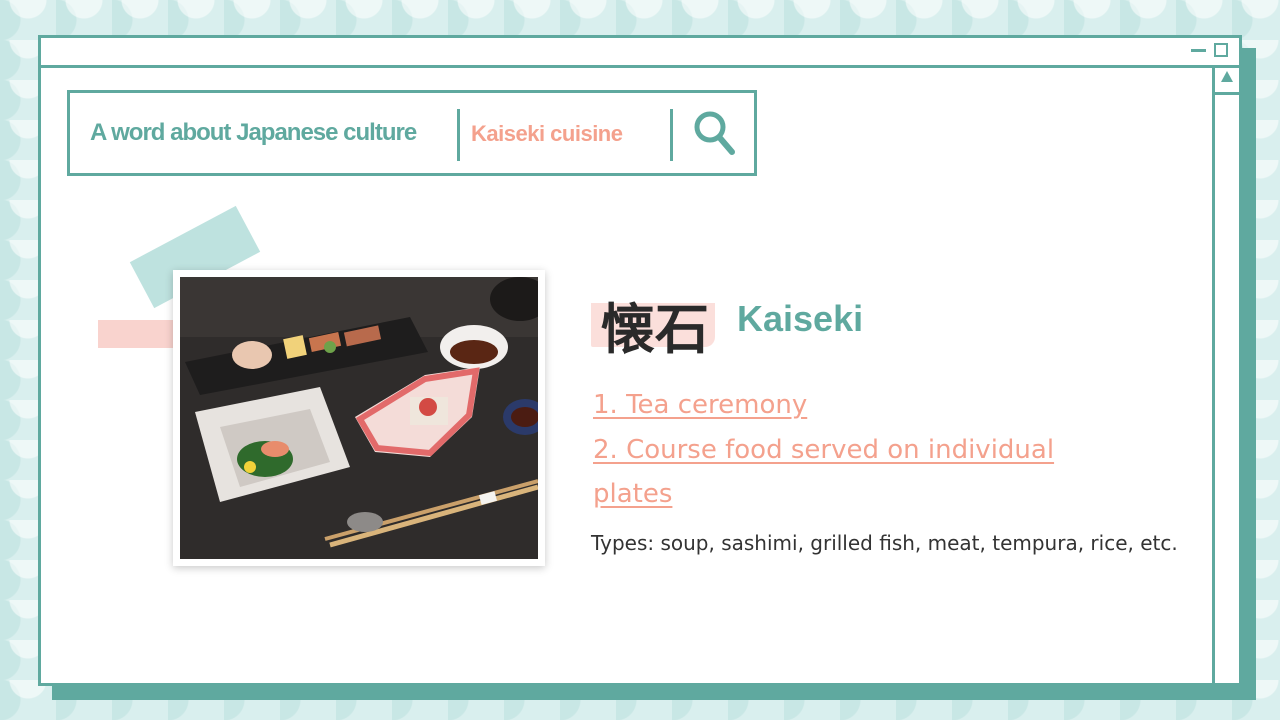  I want to click on word-romaji: Kaiseki, so click(800, 318).